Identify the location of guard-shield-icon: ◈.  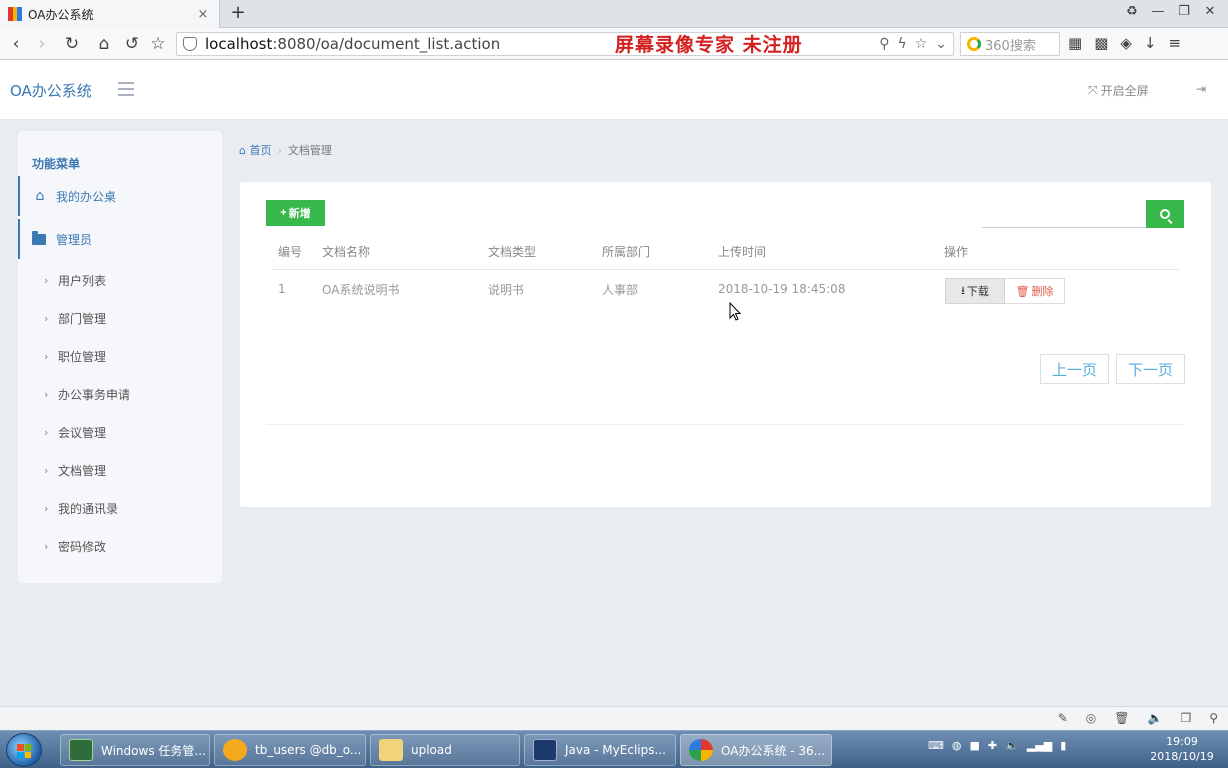
(1126, 43).